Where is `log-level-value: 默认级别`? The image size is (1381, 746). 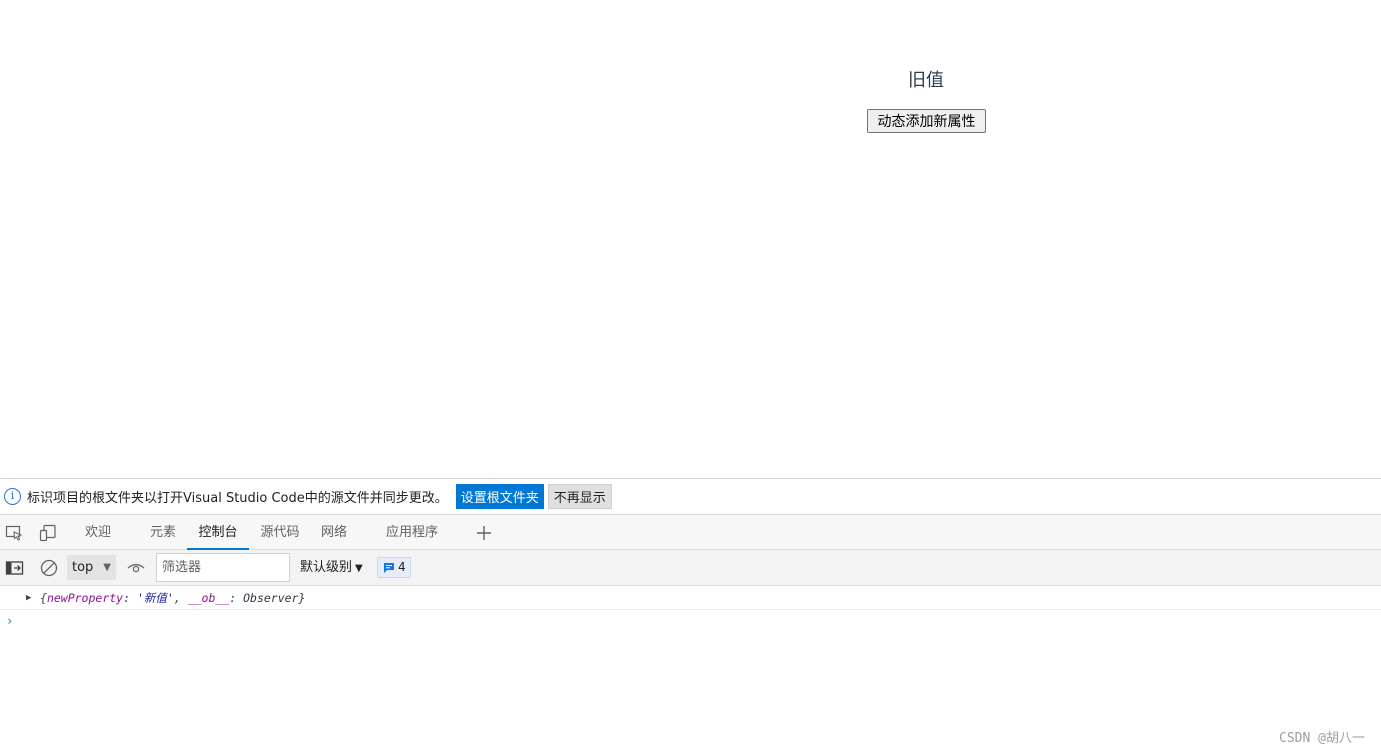 log-level-value: 默认级别 is located at coordinates (326, 567).